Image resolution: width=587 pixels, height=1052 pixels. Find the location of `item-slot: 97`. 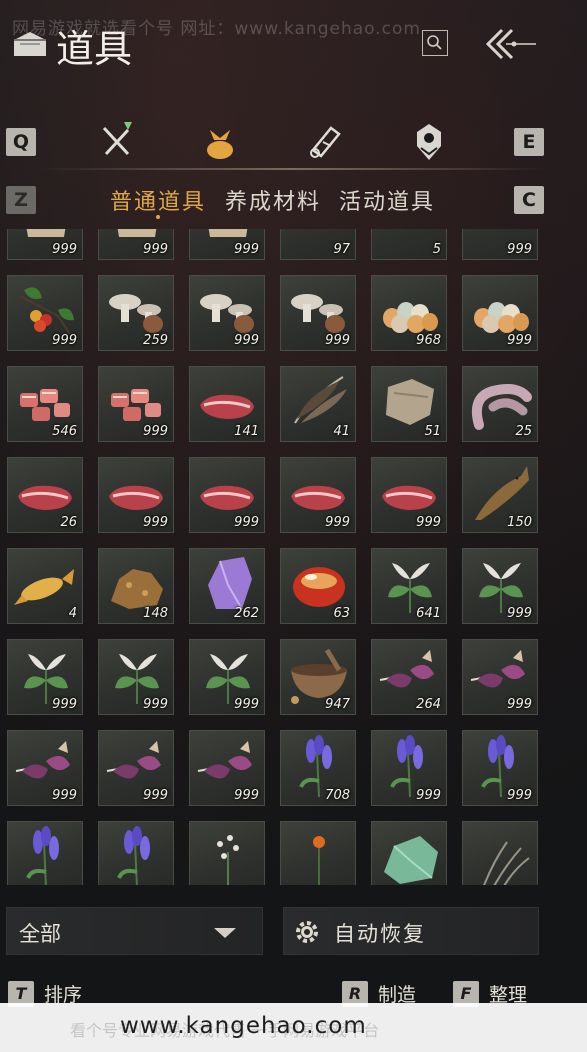

item-slot: 97 is located at coordinates (318, 244).